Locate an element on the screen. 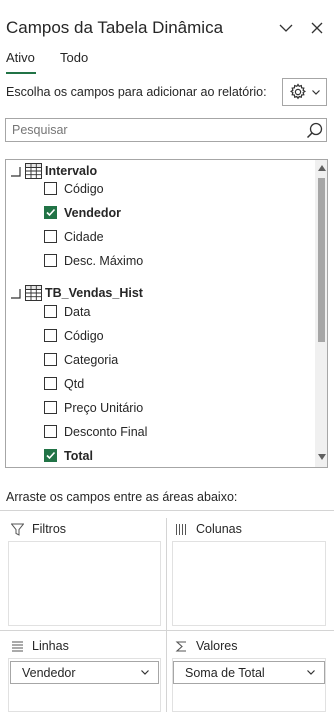 The image size is (334, 712). field-label: Cidade is located at coordinates (84, 237).